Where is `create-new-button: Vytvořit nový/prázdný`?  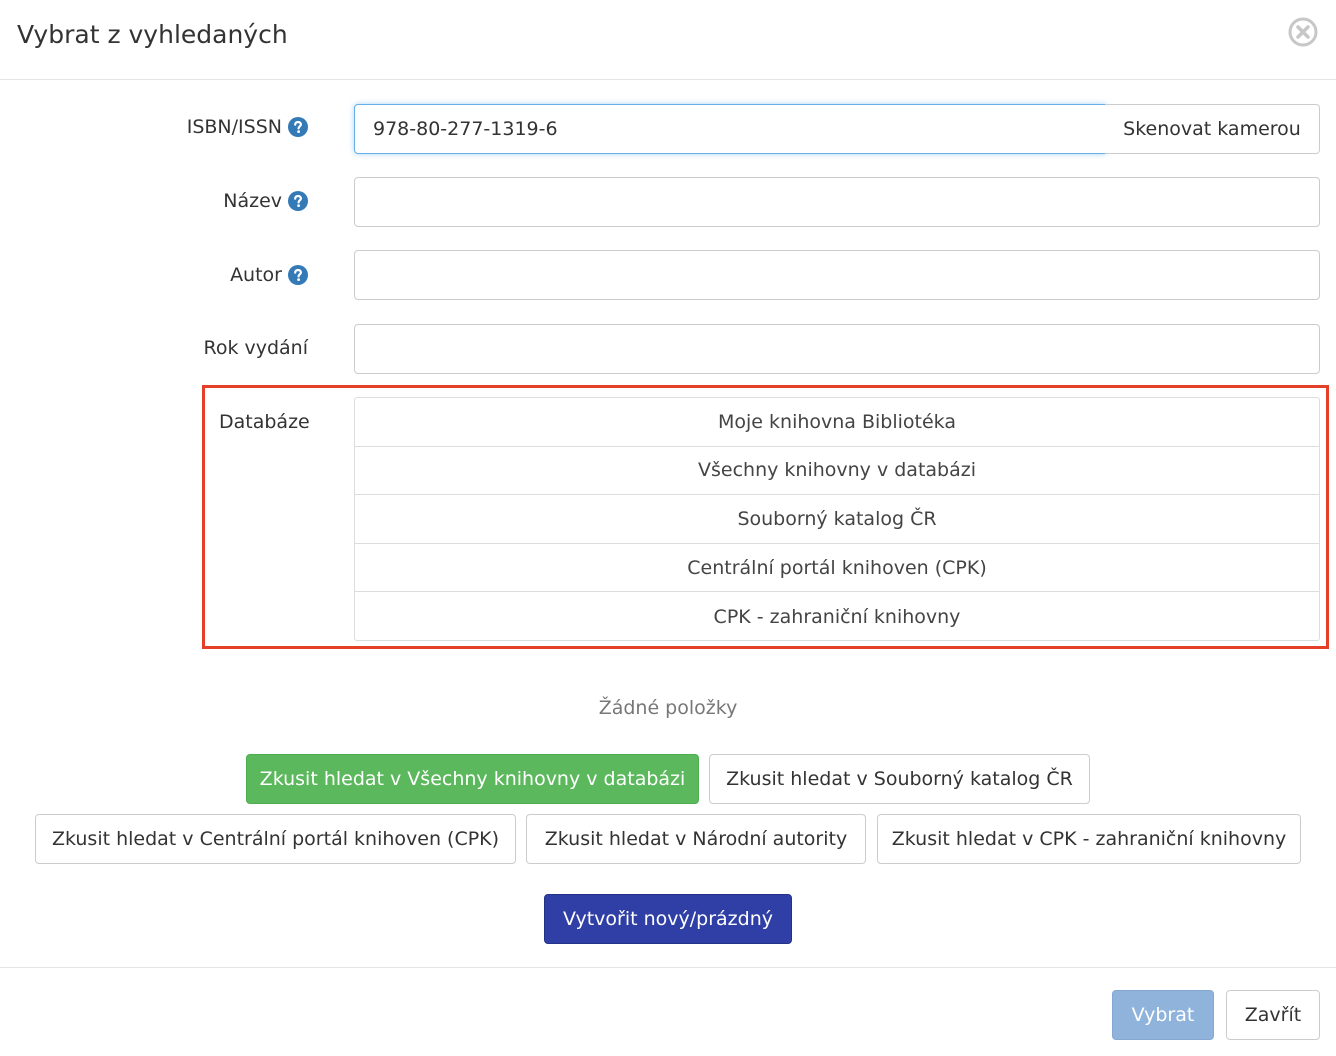
create-new-button: Vytvořit nový/prázdný is located at coordinates (668, 919).